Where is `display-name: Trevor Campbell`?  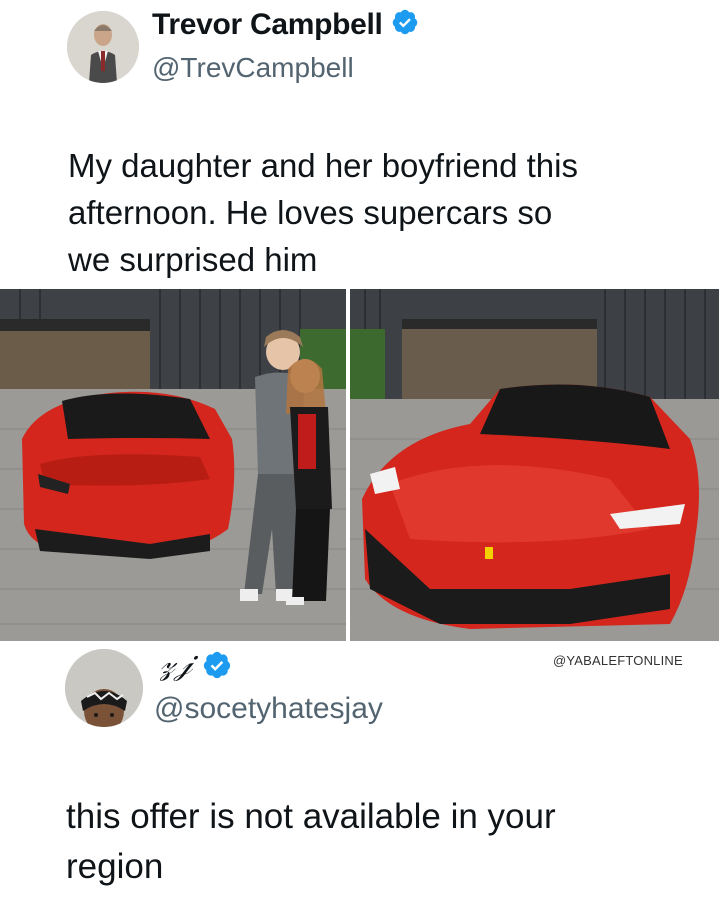
display-name: Trevor Campbell is located at coordinates (285, 26).